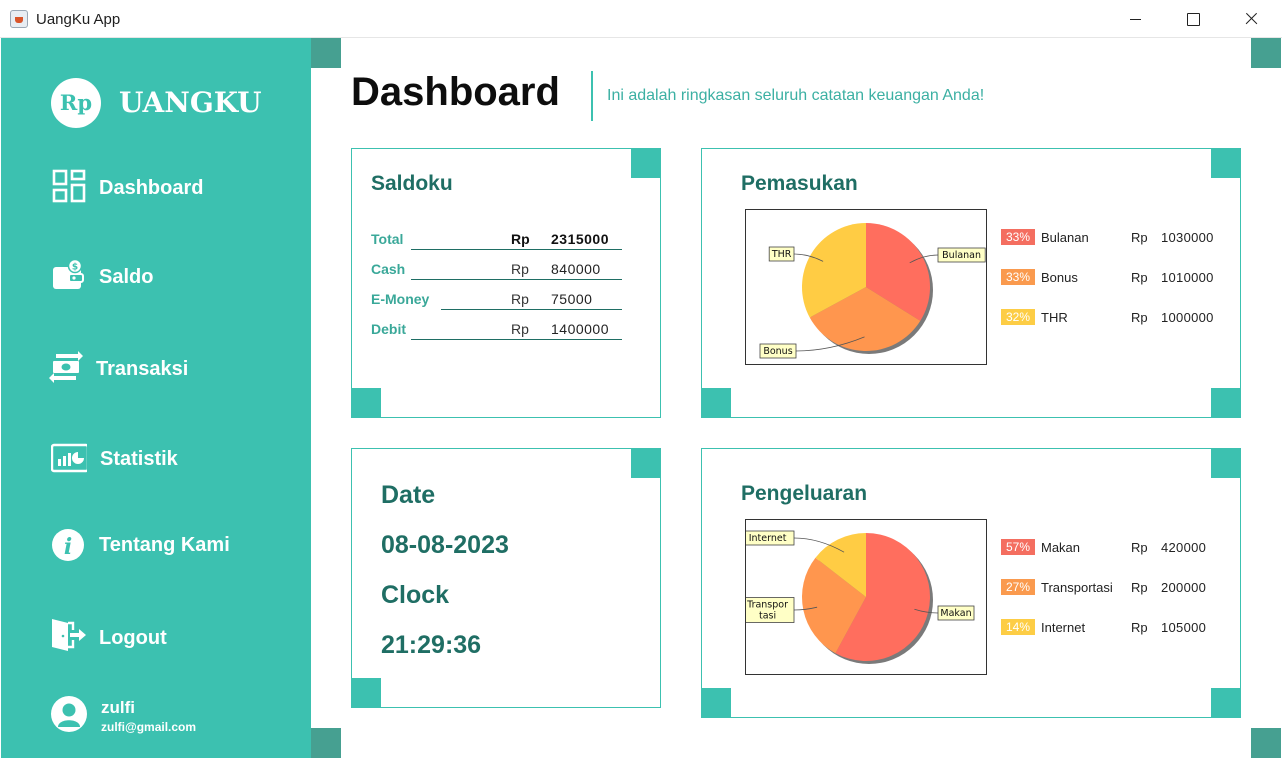 The image size is (1282, 758). I want to click on pie-label-bulanan: Bulanan, so click(961, 255).